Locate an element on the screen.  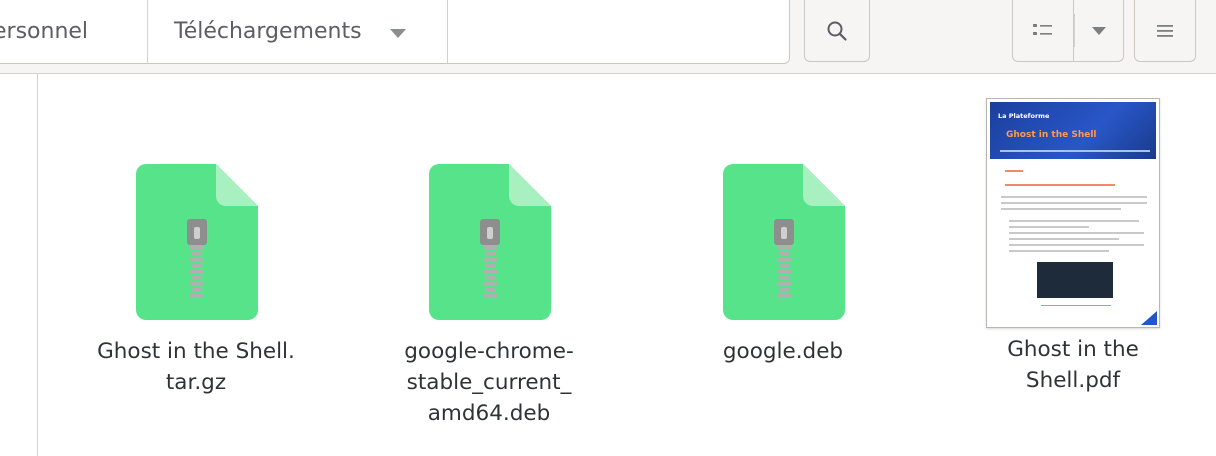
breadcrumb-label: Téléchargements is located at coordinates (268, 31).